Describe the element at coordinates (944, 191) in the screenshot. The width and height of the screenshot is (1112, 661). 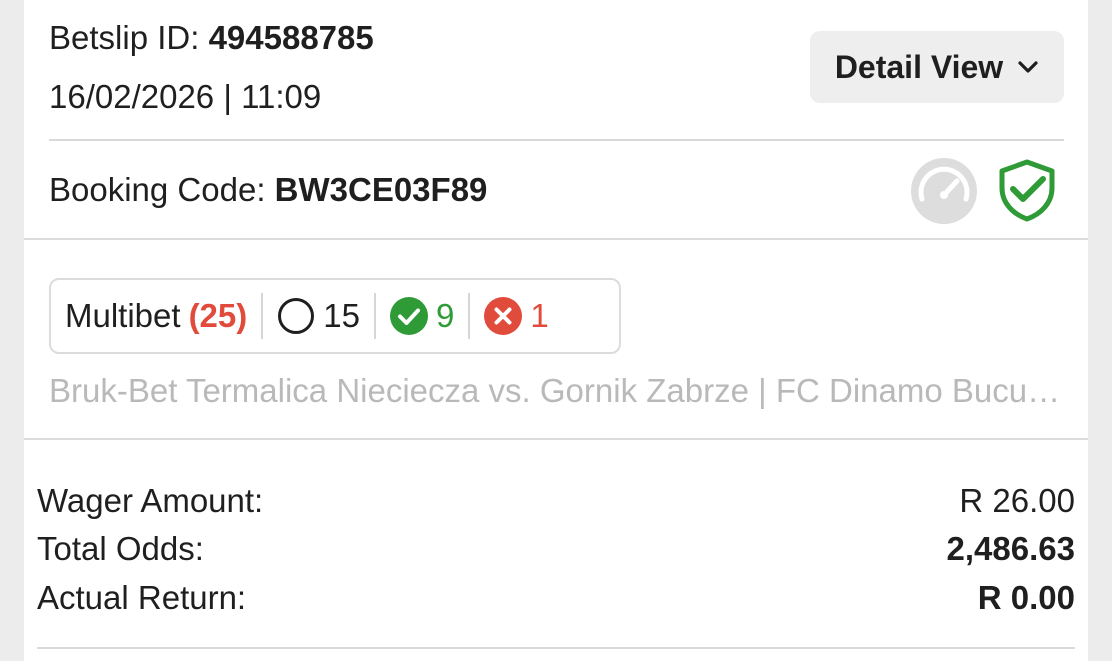
I see `speedometer-icon` at that location.